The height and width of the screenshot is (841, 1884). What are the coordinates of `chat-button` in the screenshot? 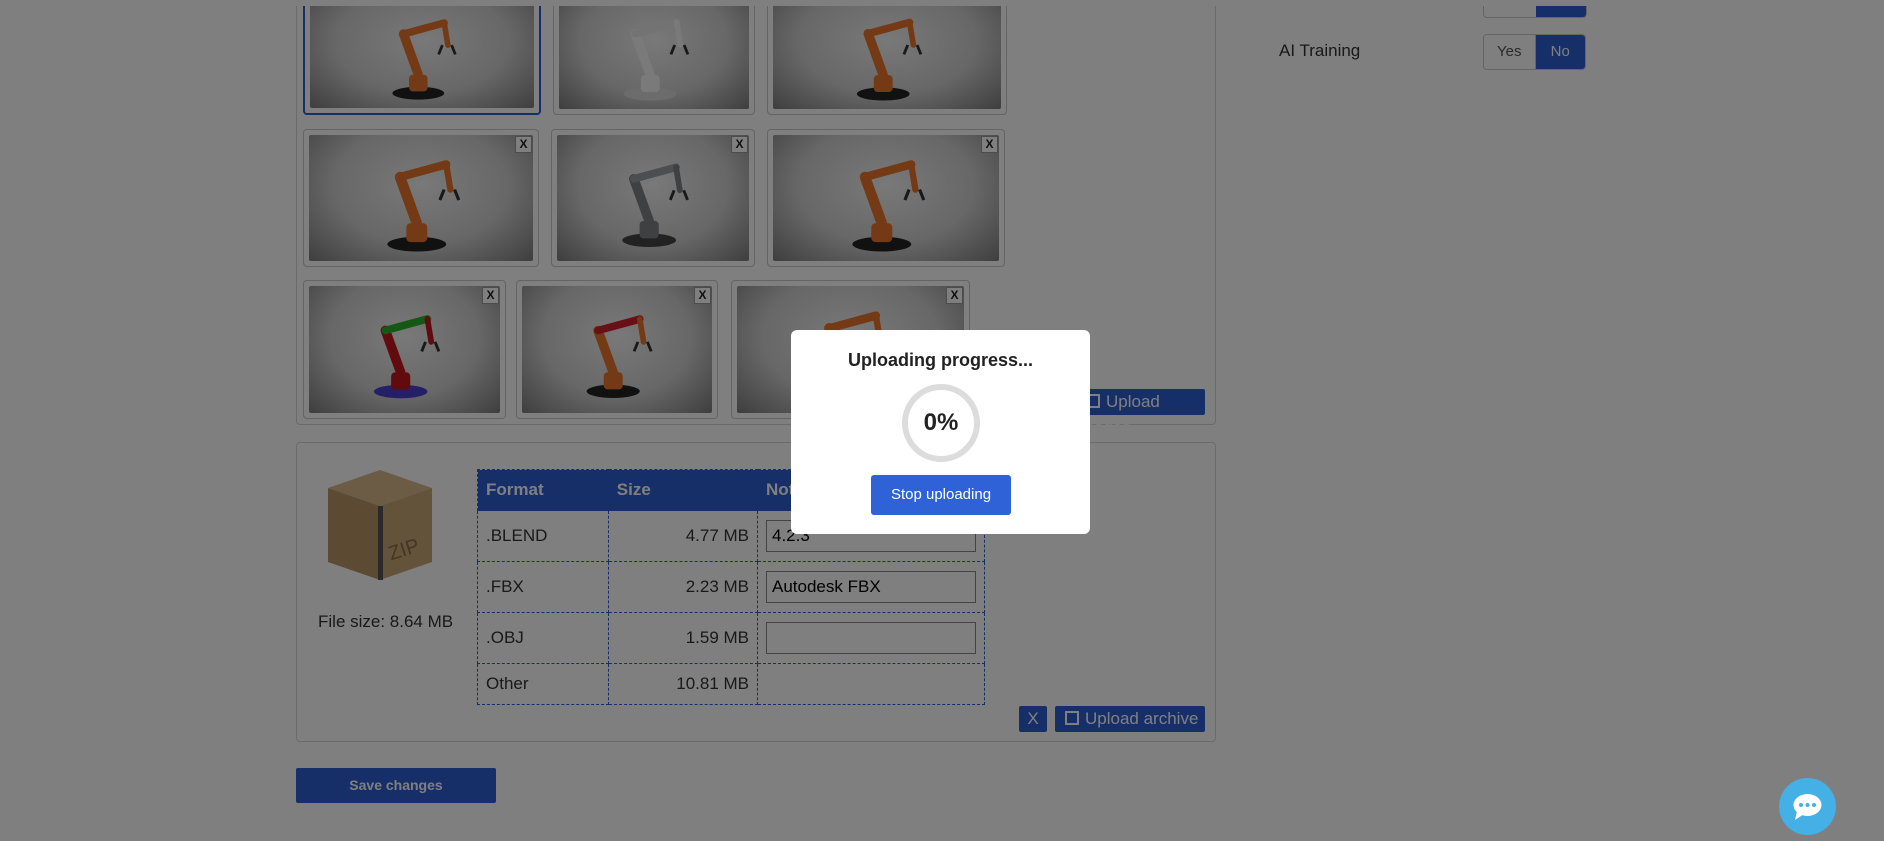 It's located at (1807, 806).